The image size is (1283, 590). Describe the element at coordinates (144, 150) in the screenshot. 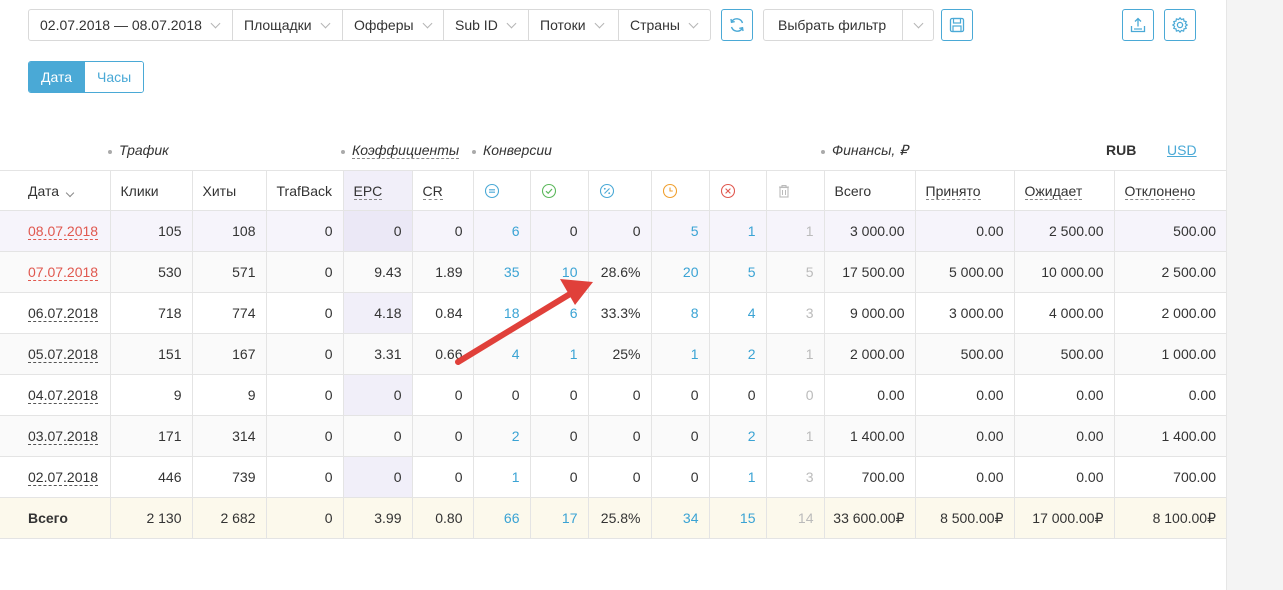

I see `group-traffic-label: Трафик` at that location.